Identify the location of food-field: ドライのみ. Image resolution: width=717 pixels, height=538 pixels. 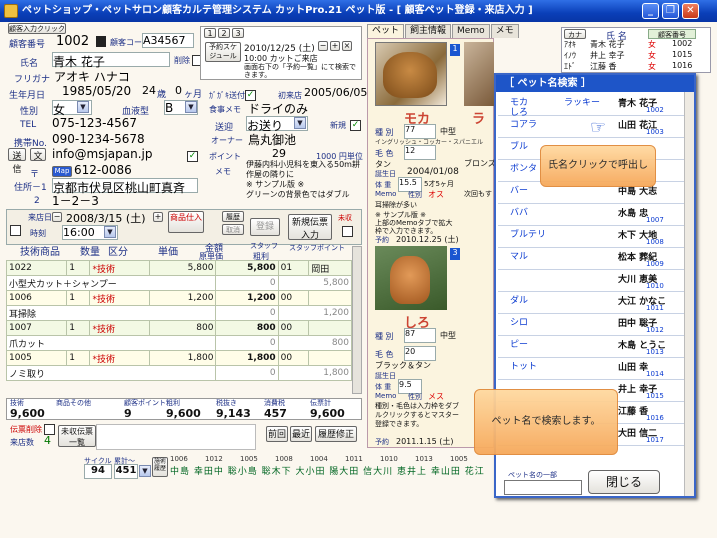
(278, 108).